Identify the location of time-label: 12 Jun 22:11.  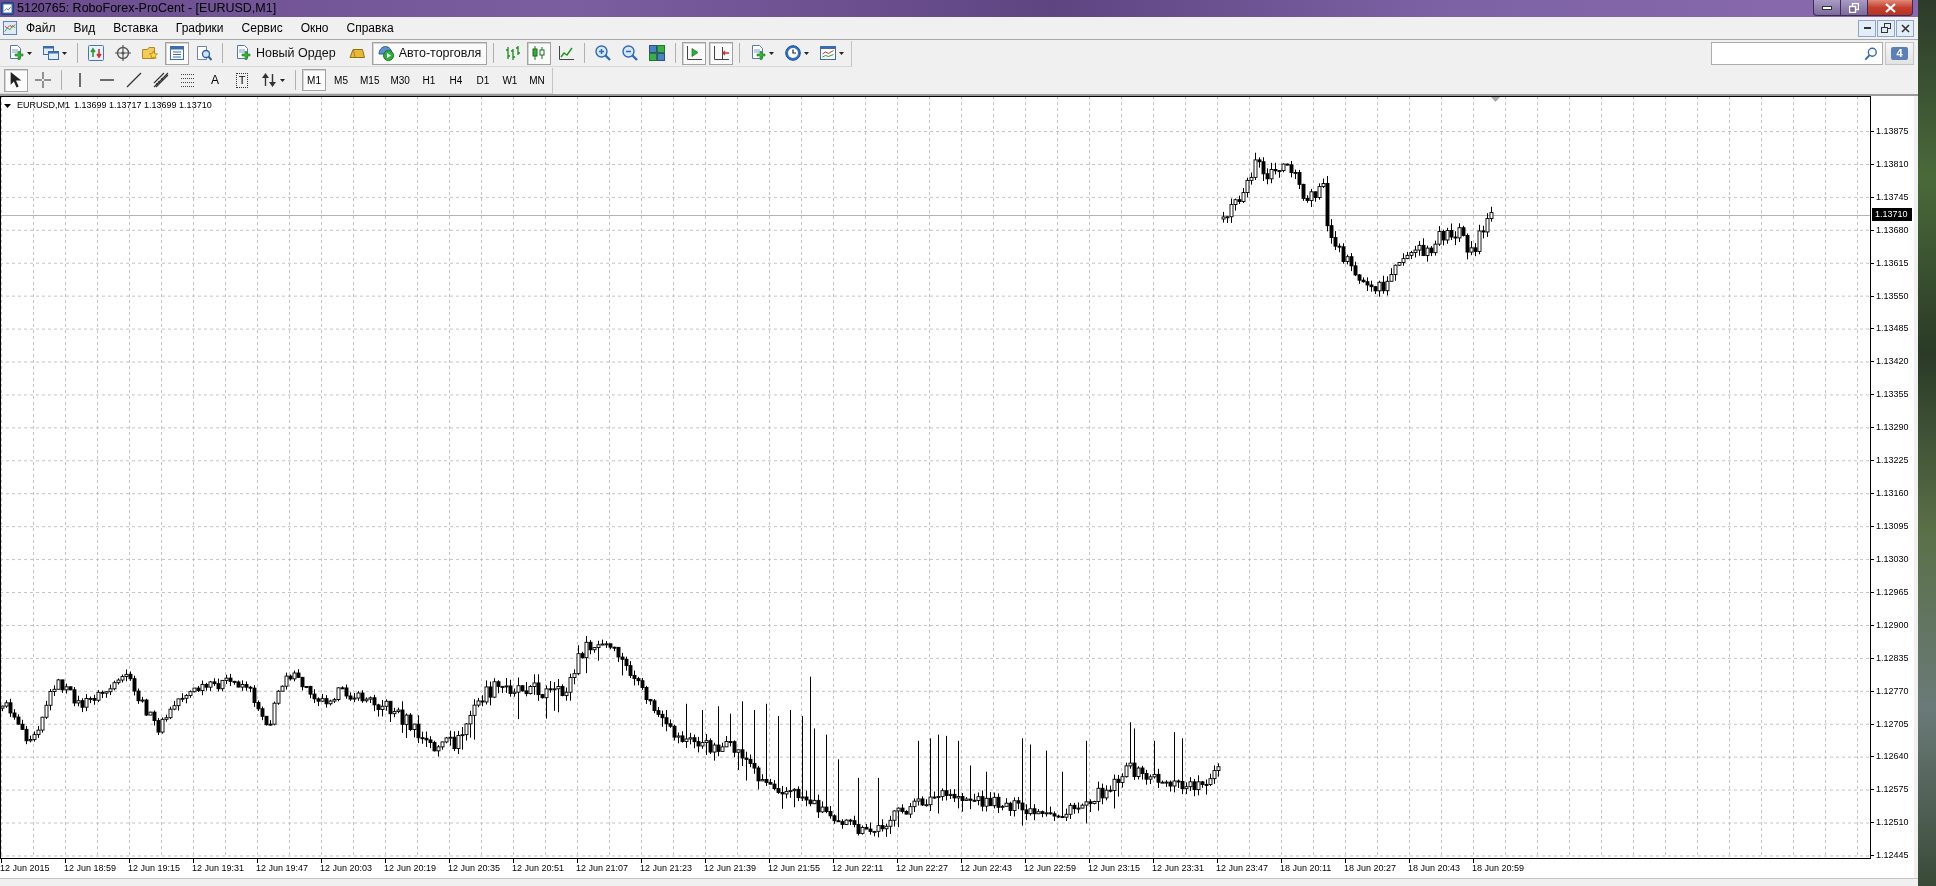
(858, 868).